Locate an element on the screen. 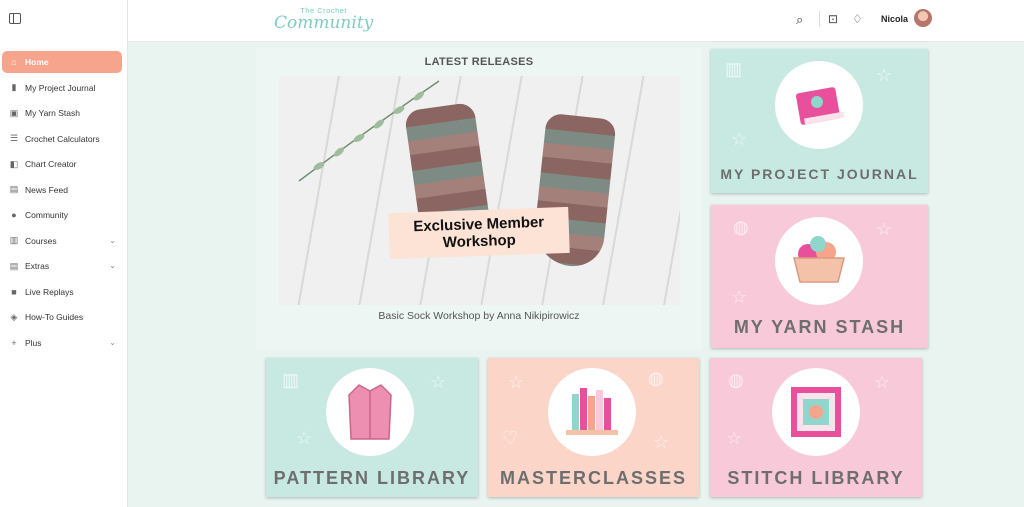 The image size is (1024, 507). sidebar-item-how-to-guides: ◈ How-To Guides is located at coordinates (62, 317).